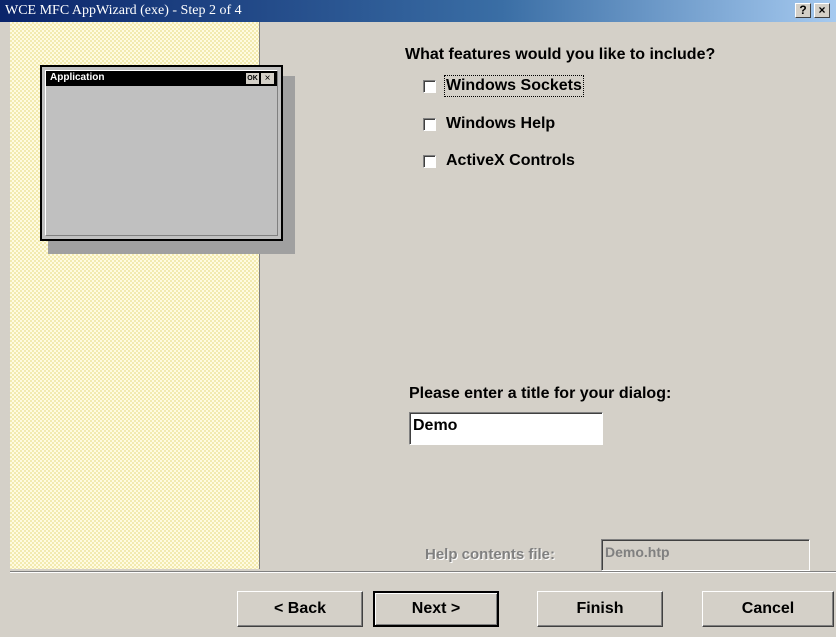 Image resolution: width=836 pixels, height=637 pixels. What do you see at coordinates (506, 428) in the screenshot?
I see `dialog-title-input: Demo` at bounding box center [506, 428].